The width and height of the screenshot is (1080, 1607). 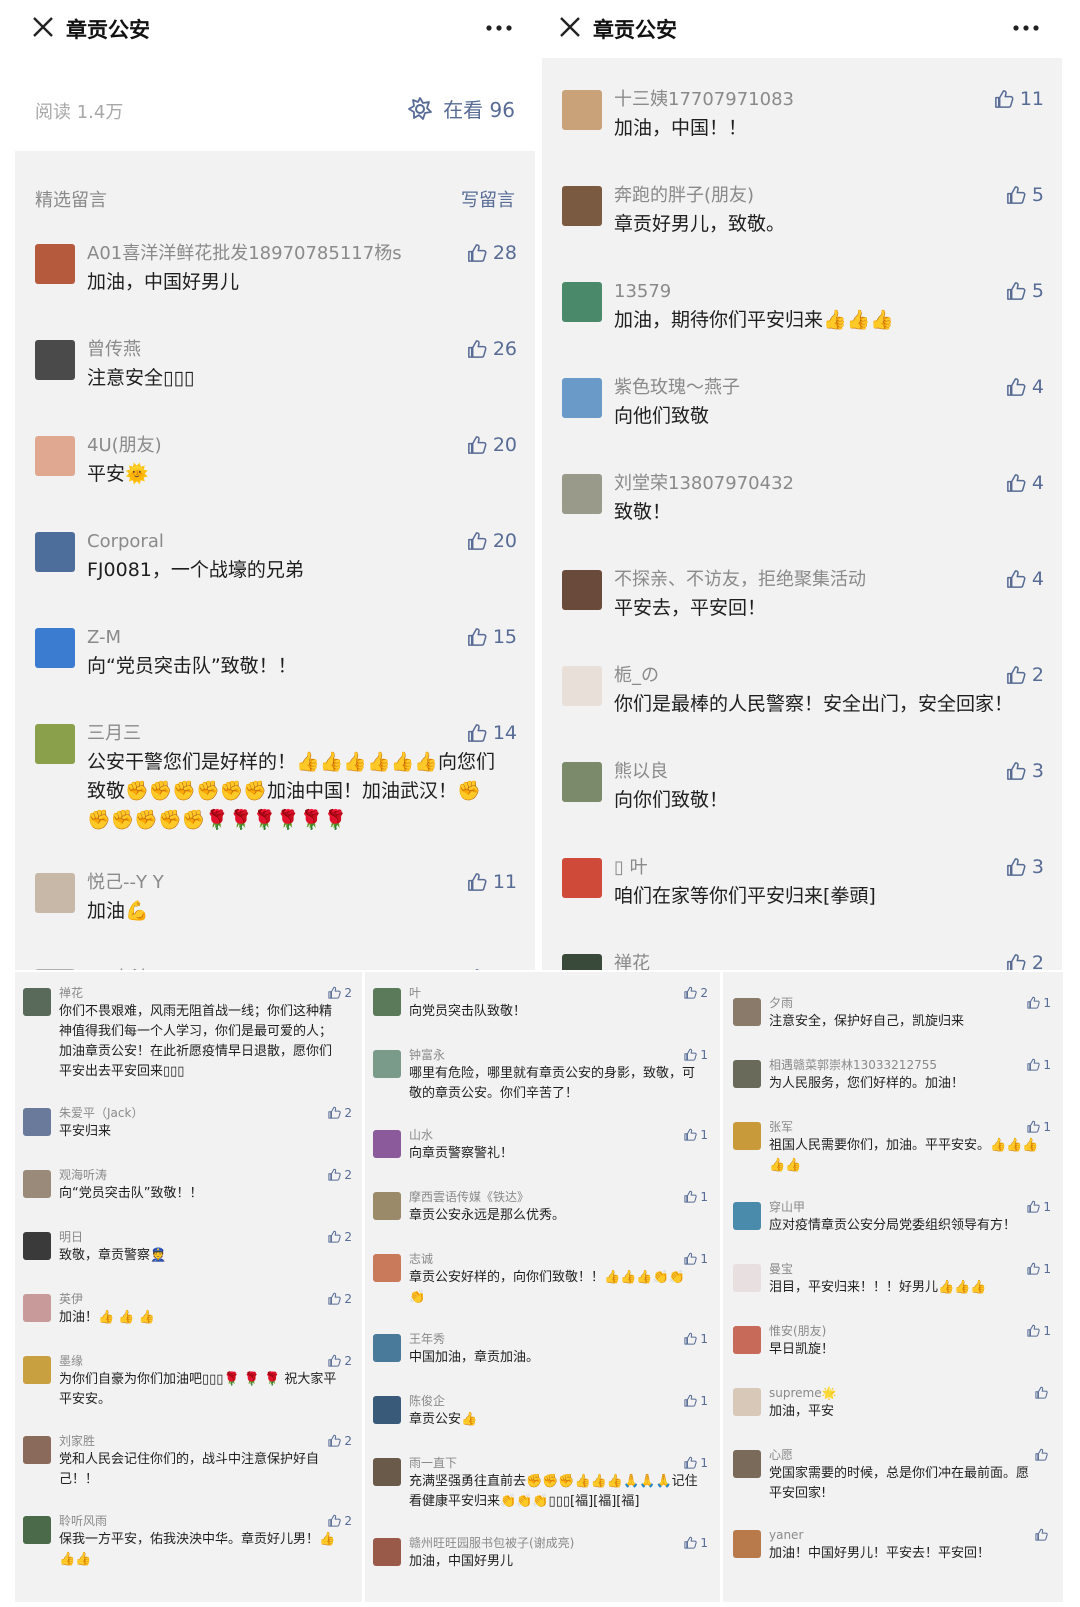 What do you see at coordinates (1047, 1269) in the screenshot?
I see `like-count: 1` at bounding box center [1047, 1269].